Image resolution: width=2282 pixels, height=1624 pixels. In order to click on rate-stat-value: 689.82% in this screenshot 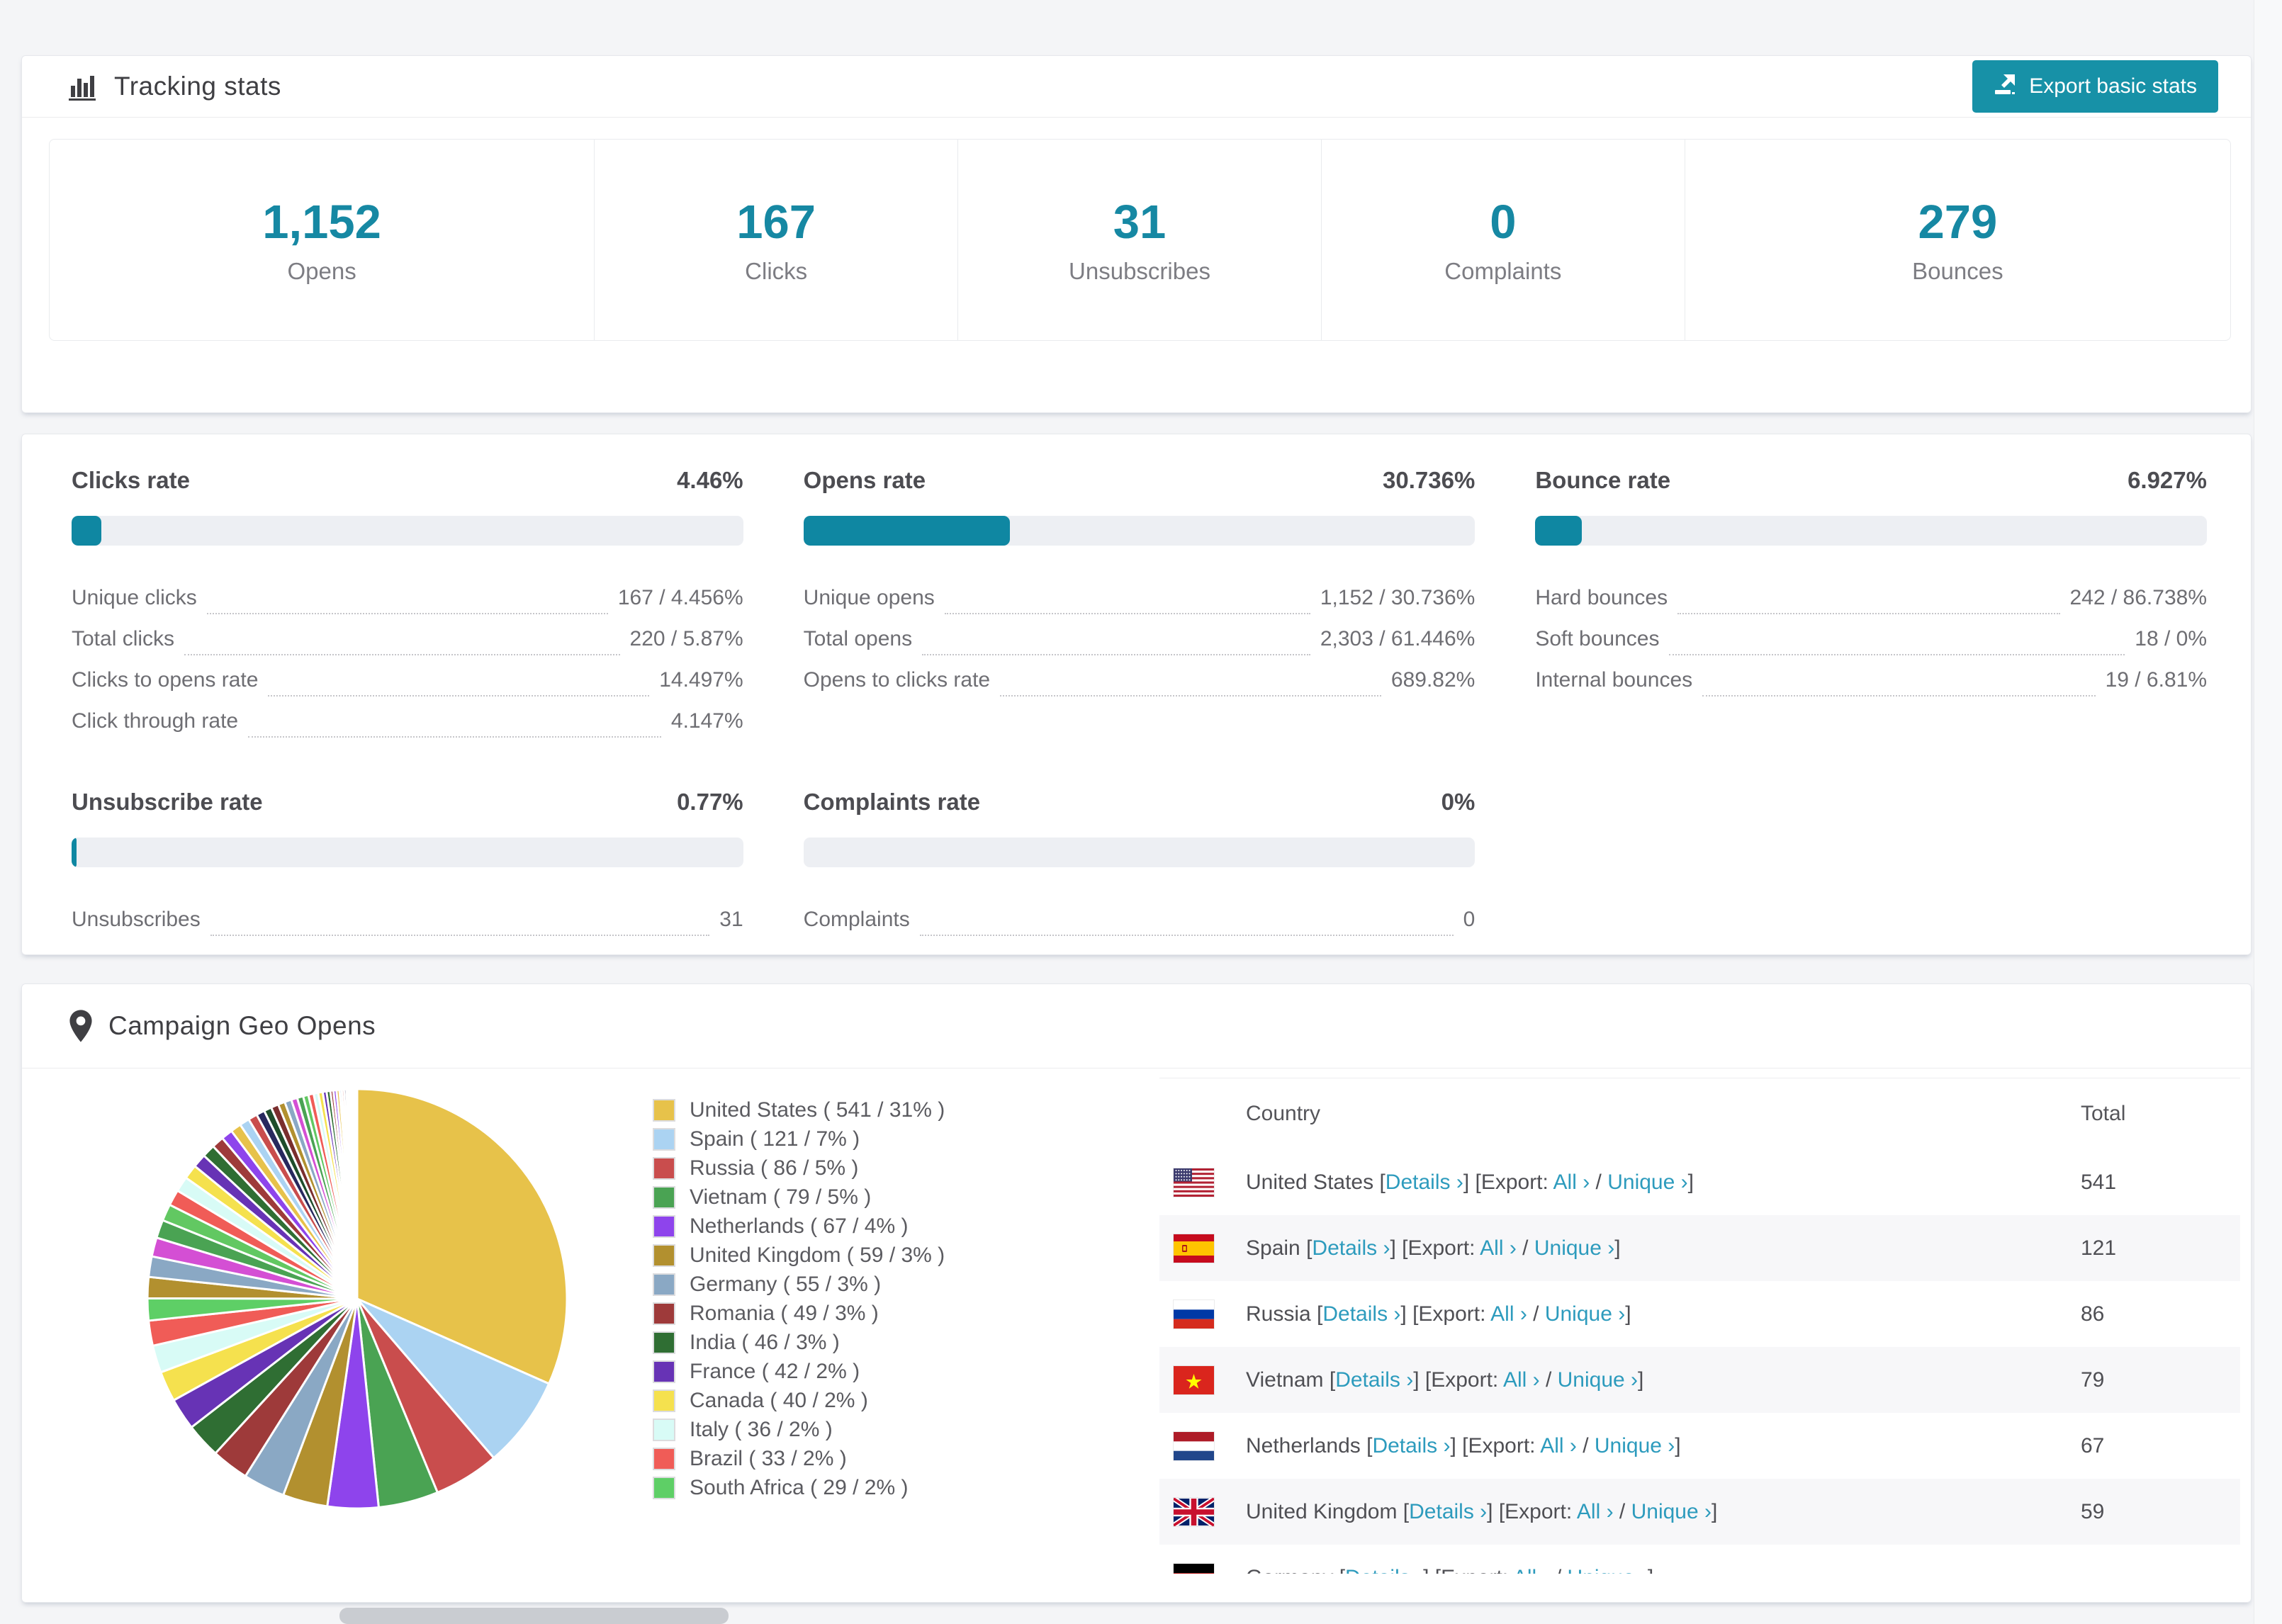, I will do `click(1433, 680)`.